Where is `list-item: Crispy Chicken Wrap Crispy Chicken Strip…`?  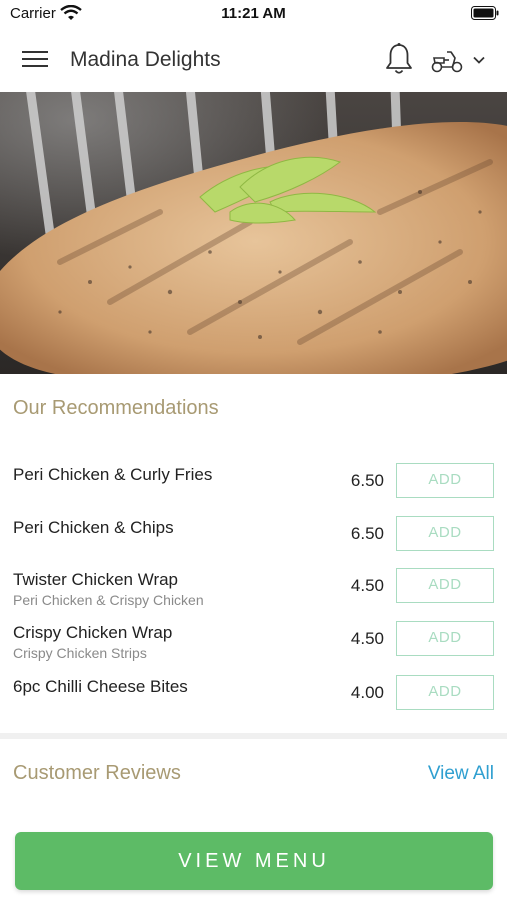 list-item: Crispy Chicken Wrap Crispy Chicken Strip… is located at coordinates (253, 646).